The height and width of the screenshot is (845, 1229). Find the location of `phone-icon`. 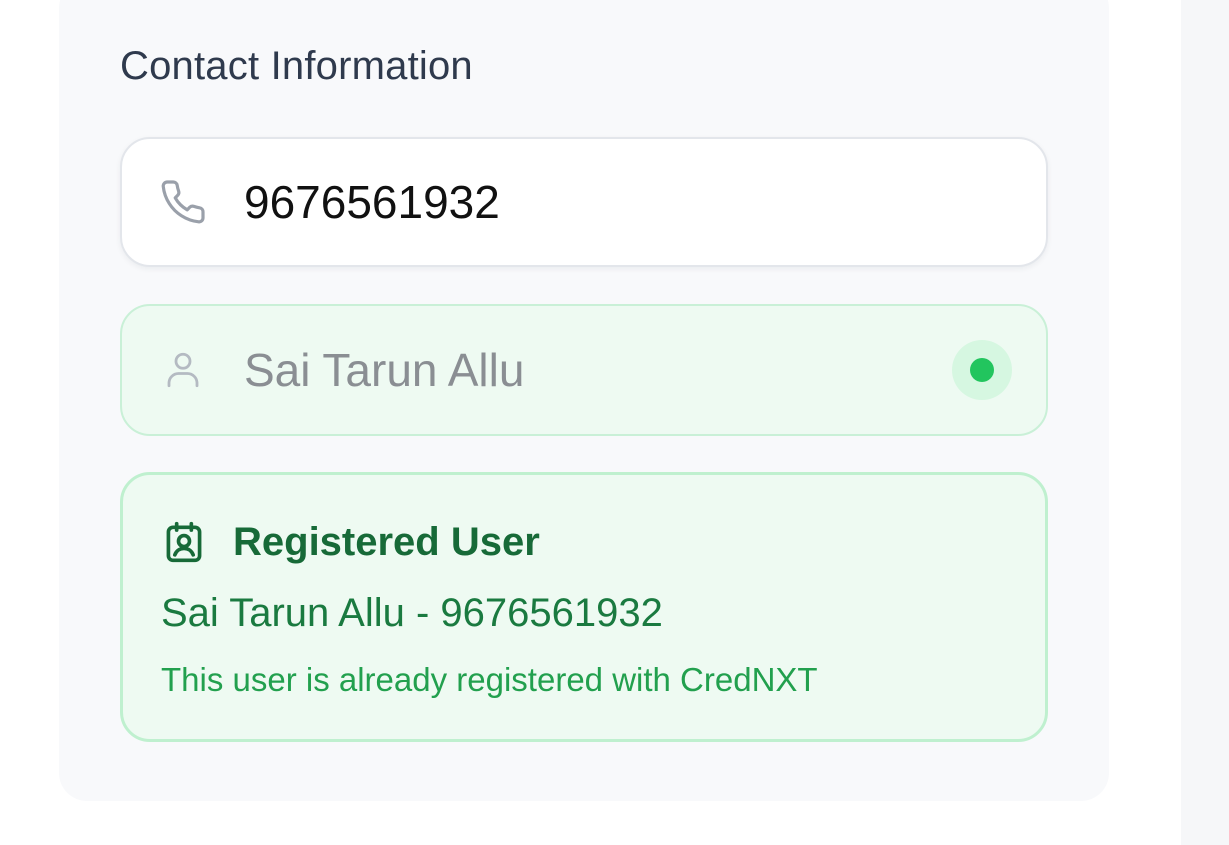

phone-icon is located at coordinates (183, 202).